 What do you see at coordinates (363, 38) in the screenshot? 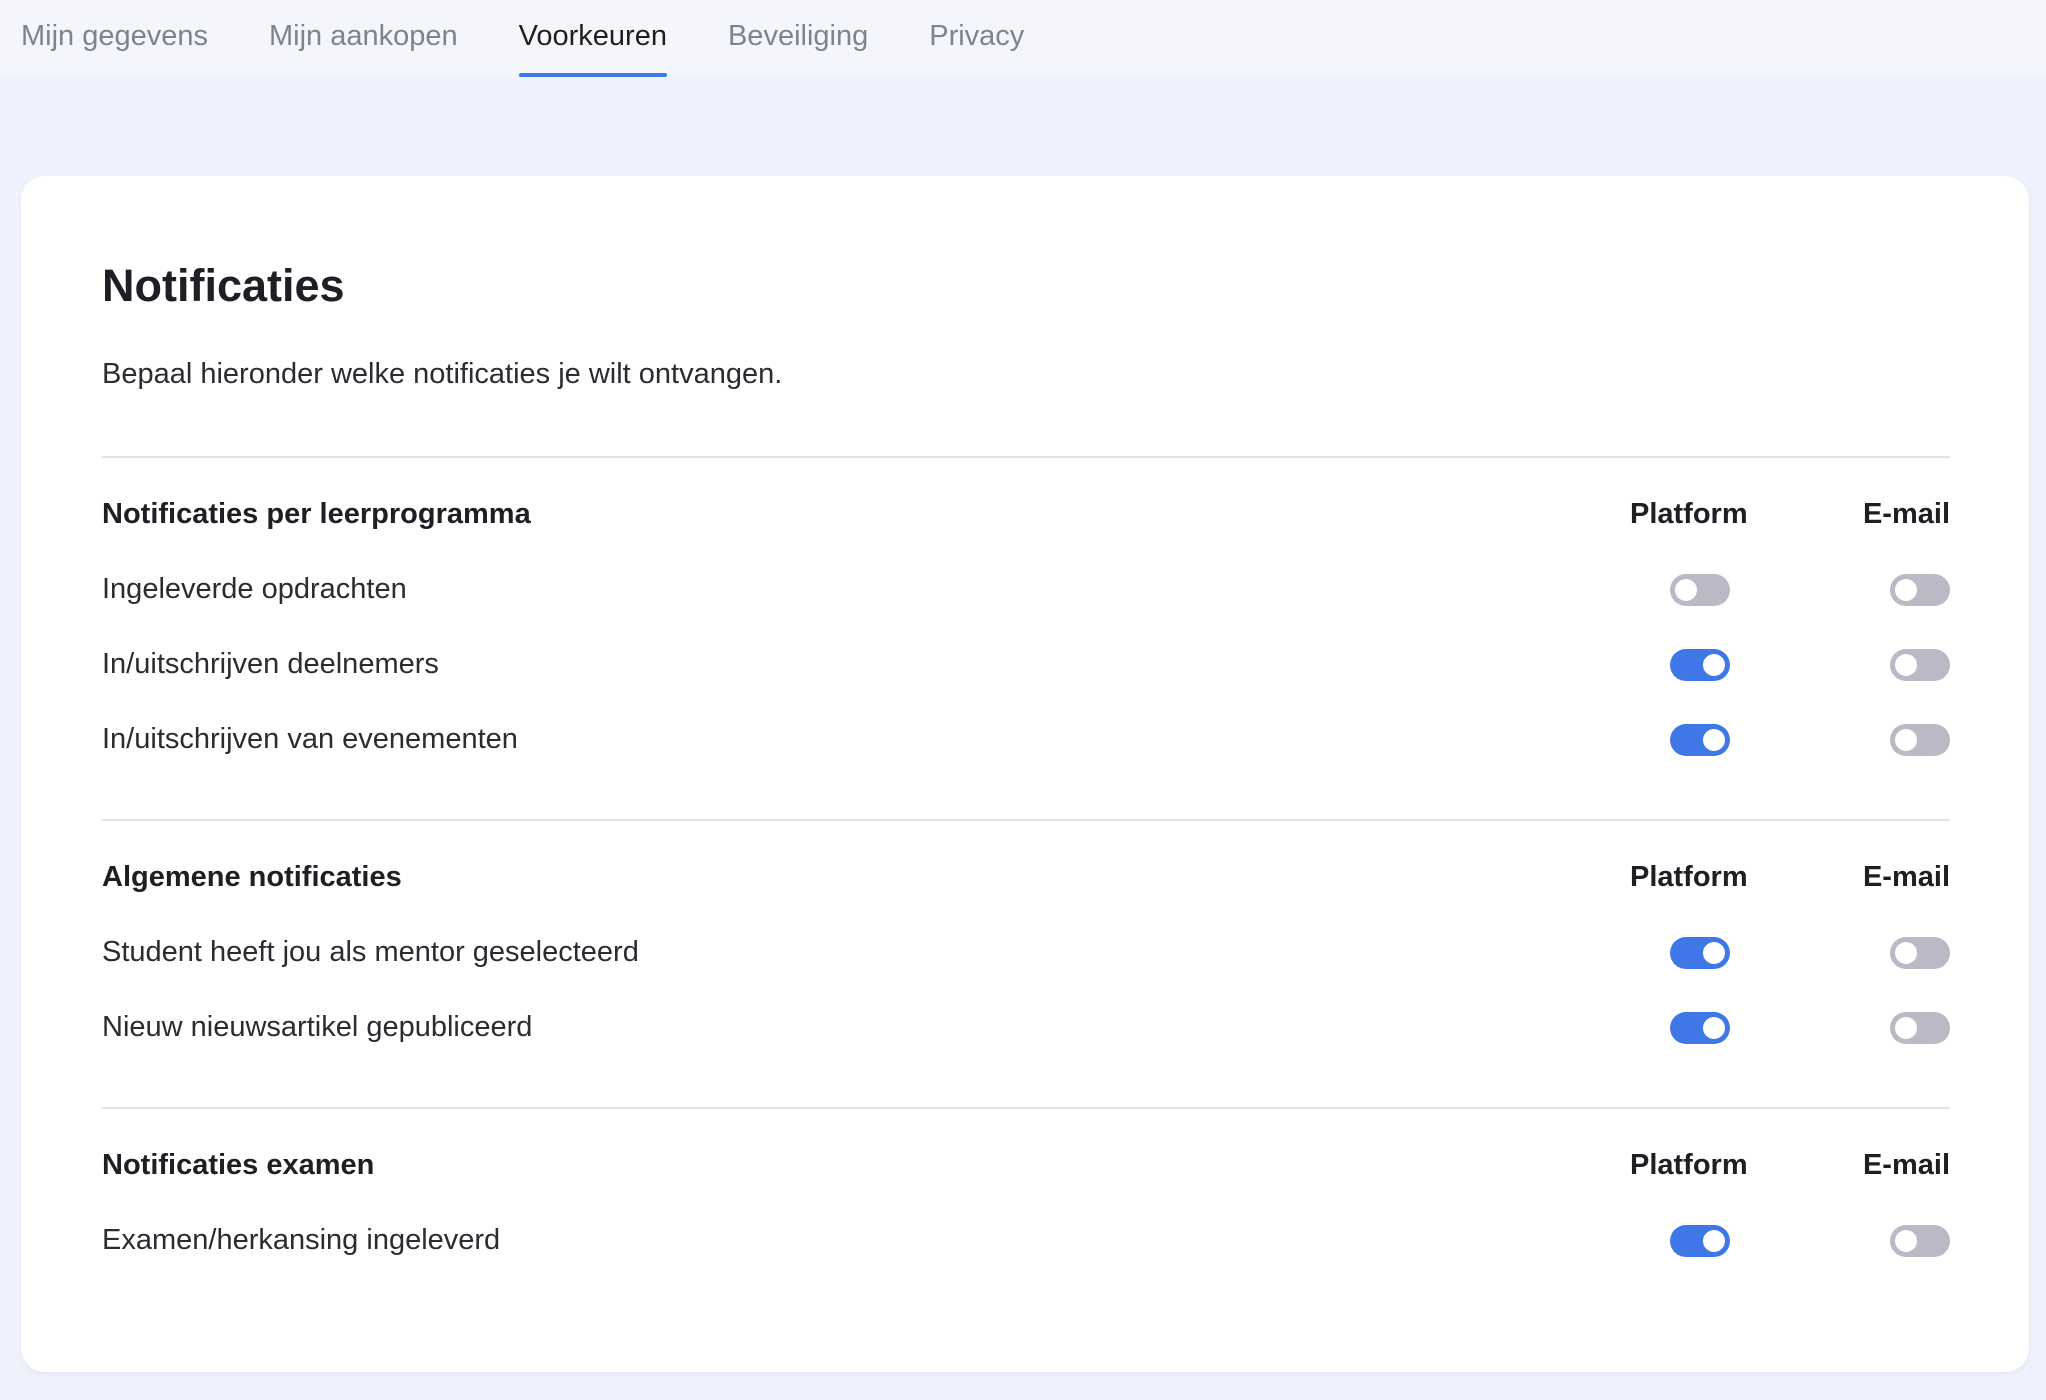
I see `tab-mijn-aankopen: Mijn aankopen` at bounding box center [363, 38].